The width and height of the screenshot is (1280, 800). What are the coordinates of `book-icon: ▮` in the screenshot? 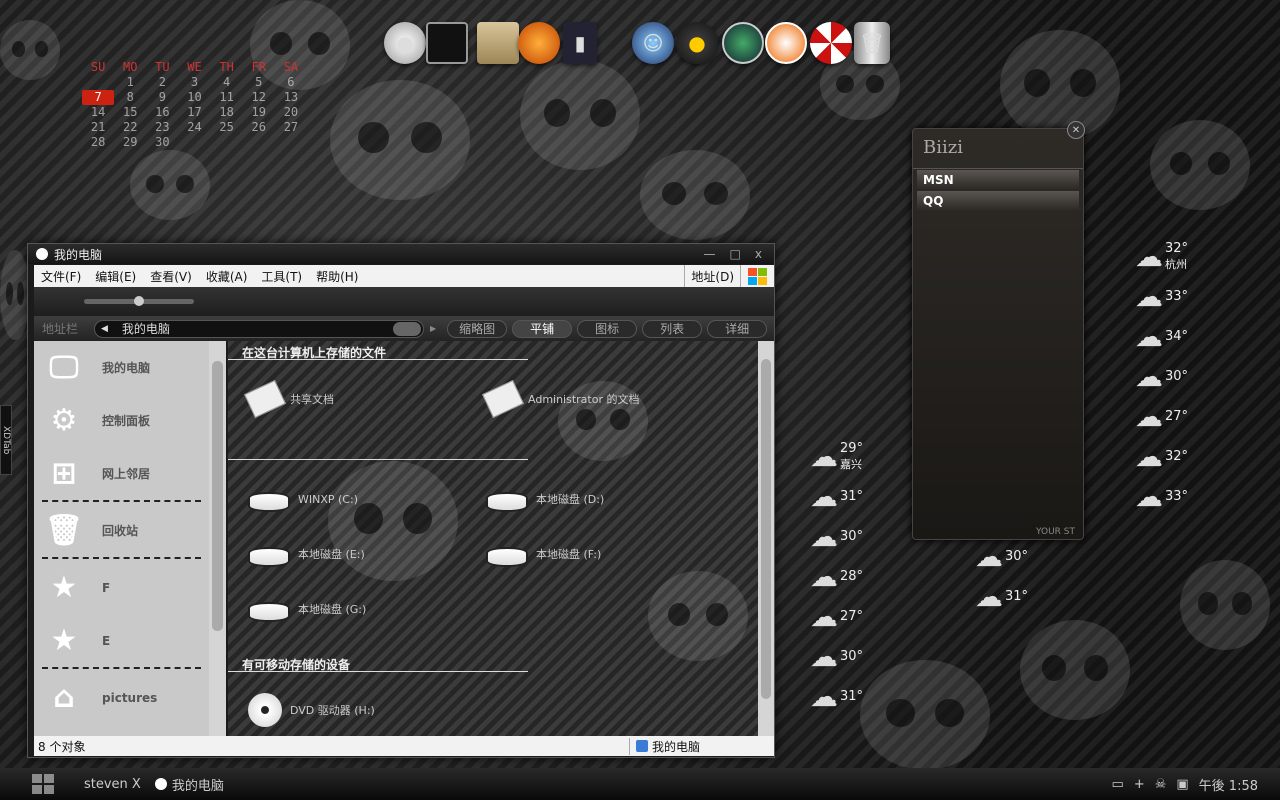 It's located at (580, 43).